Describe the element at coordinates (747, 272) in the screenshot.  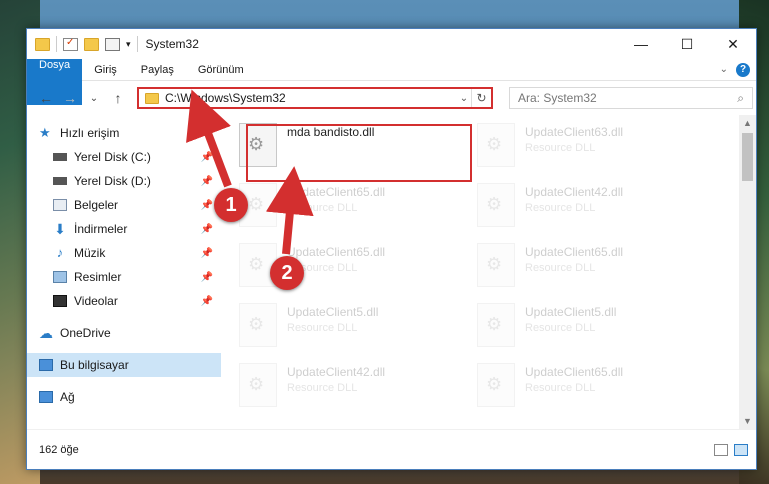
I see `vertical-scrollbar: ▲ ▼` at that location.